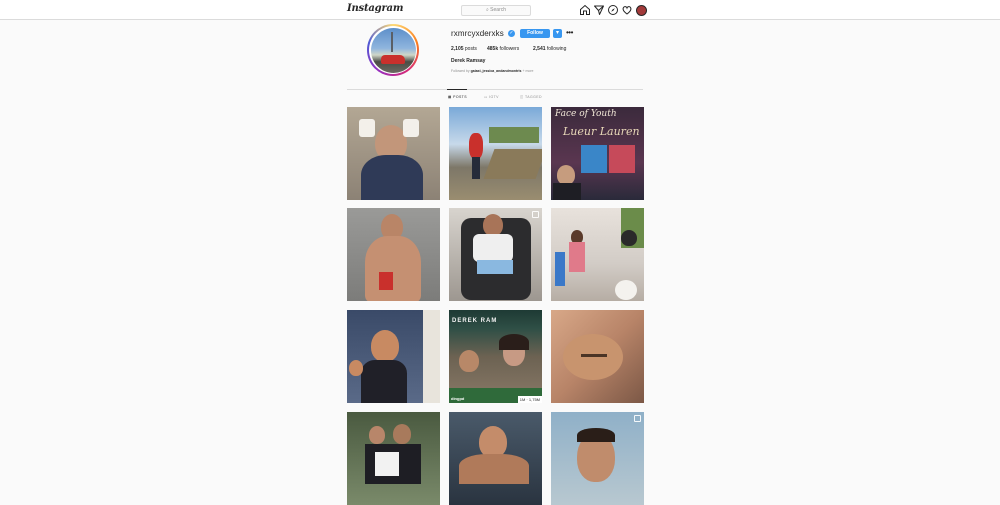 The width and height of the screenshot is (1000, 505). I want to click on profile-picture, so click(393, 50).